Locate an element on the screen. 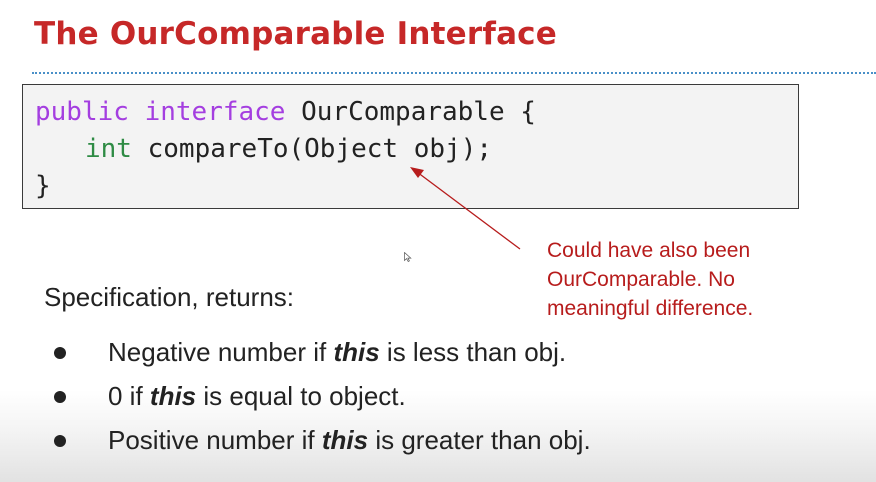 The height and width of the screenshot is (482, 876). keyword-public: public is located at coordinates (82, 112).